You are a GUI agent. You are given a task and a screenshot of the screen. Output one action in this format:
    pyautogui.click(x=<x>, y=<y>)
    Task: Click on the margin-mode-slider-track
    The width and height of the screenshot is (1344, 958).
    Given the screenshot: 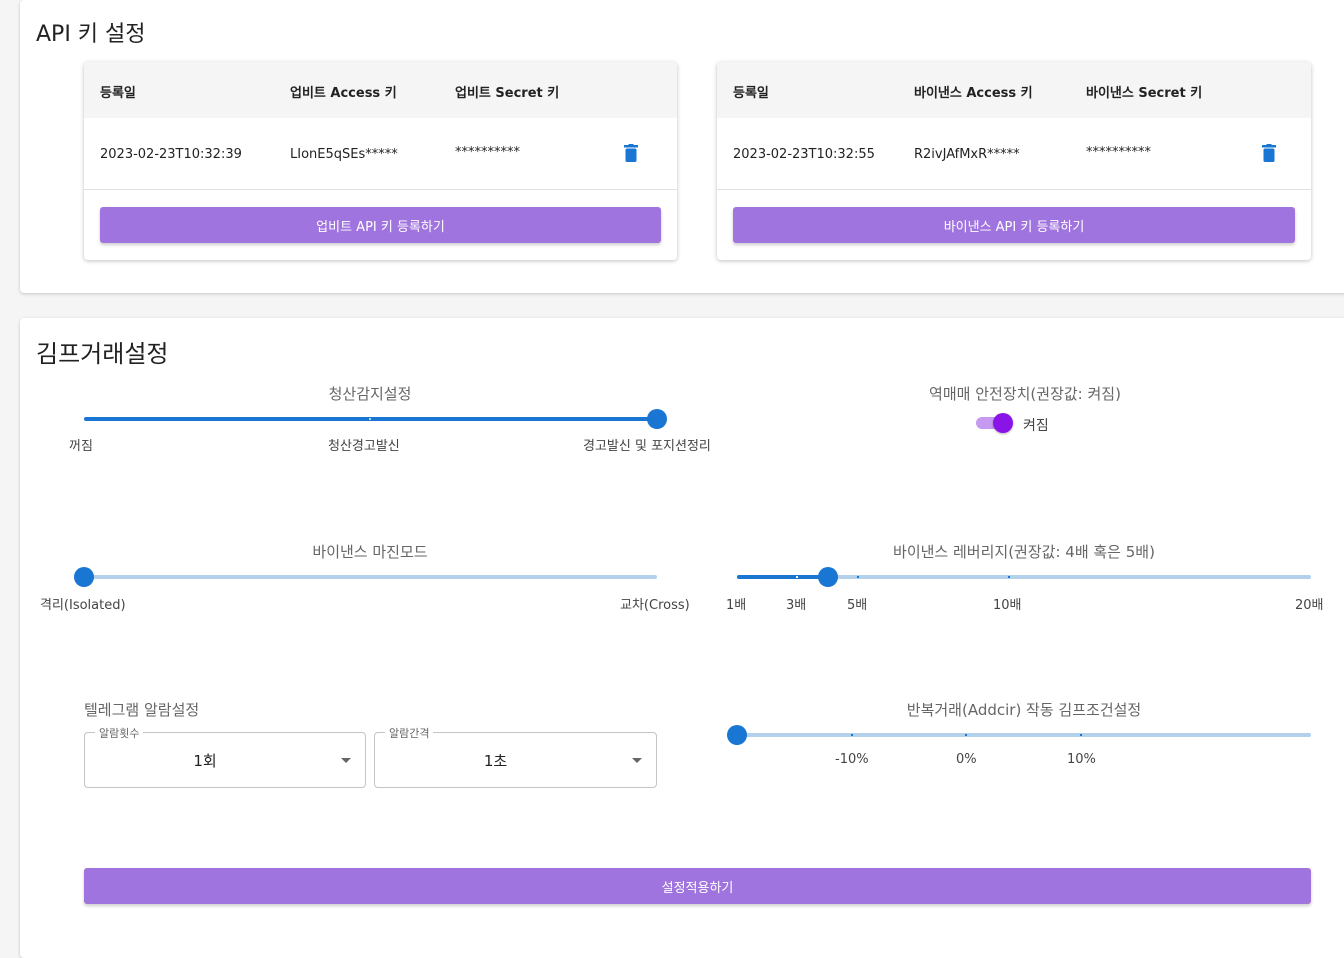 What is the action you would take?
    pyautogui.click(x=370, y=577)
    